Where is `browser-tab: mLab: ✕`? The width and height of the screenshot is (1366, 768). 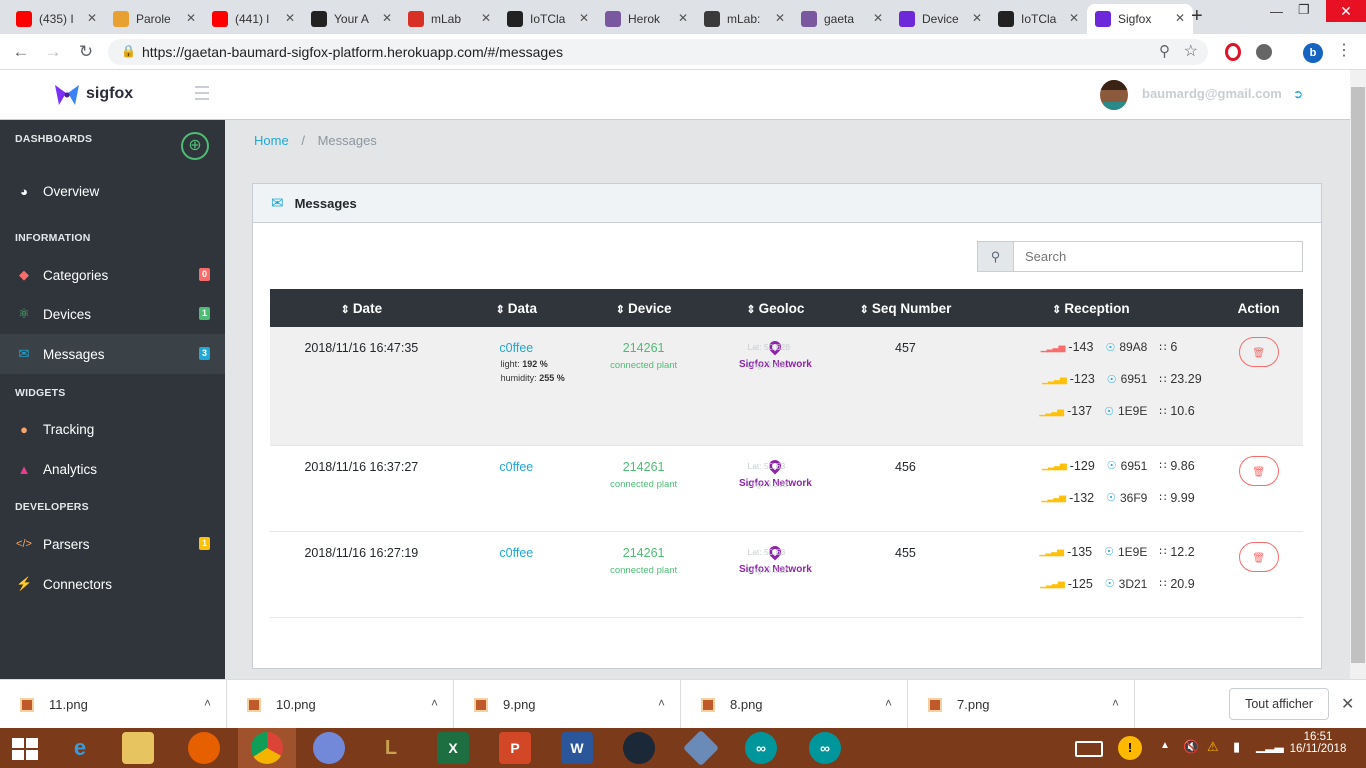 browser-tab: mLab: ✕ is located at coordinates (744, 19).